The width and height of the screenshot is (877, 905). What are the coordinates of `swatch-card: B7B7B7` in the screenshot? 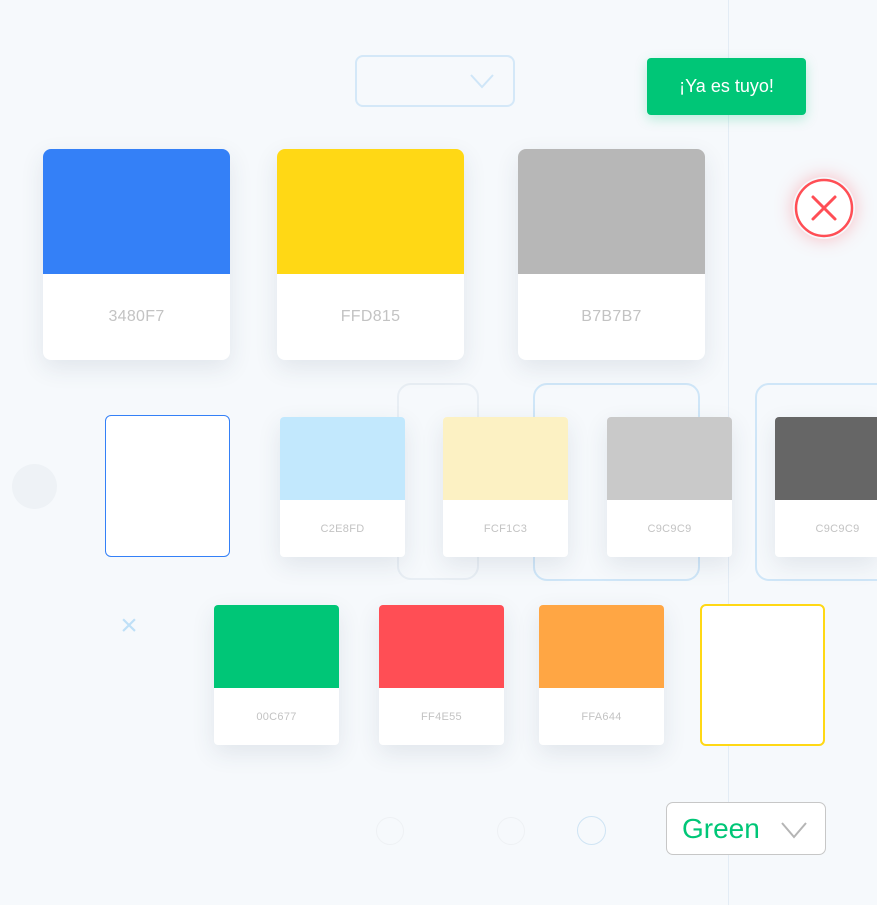 It's located at (611, 254).